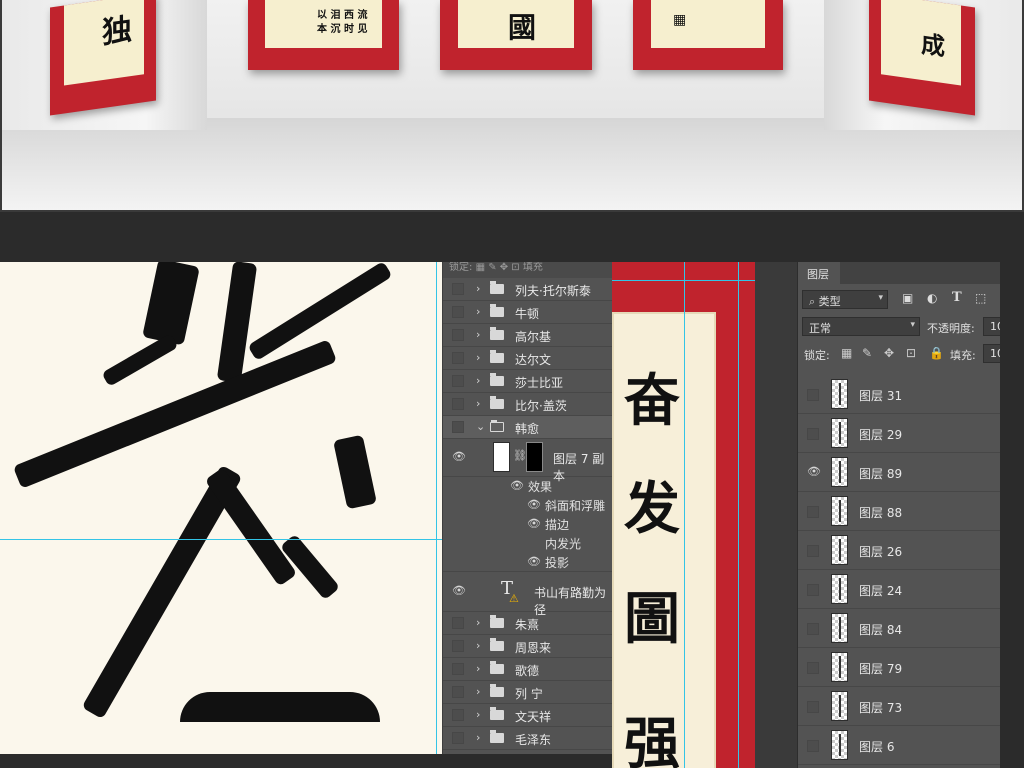 This screenshot has width=1024, height=768. Describe the element at coordinates (846, 353) in the screenshot. I see `lock-transparent-icon: ▦` at that location.